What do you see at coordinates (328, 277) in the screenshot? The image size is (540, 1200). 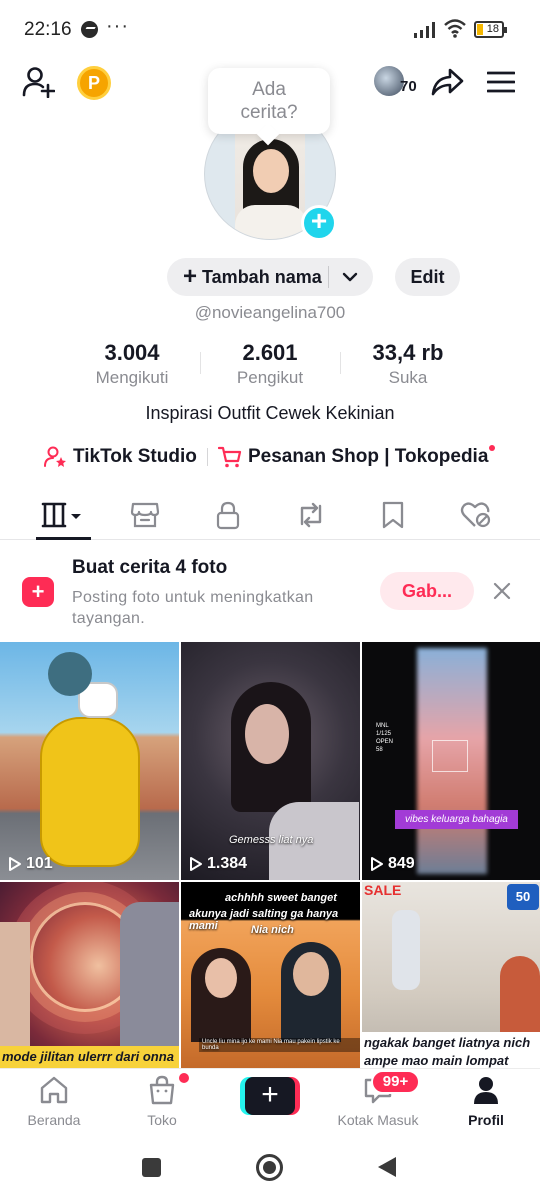 I see `divider` at bounding box center [328, 277].